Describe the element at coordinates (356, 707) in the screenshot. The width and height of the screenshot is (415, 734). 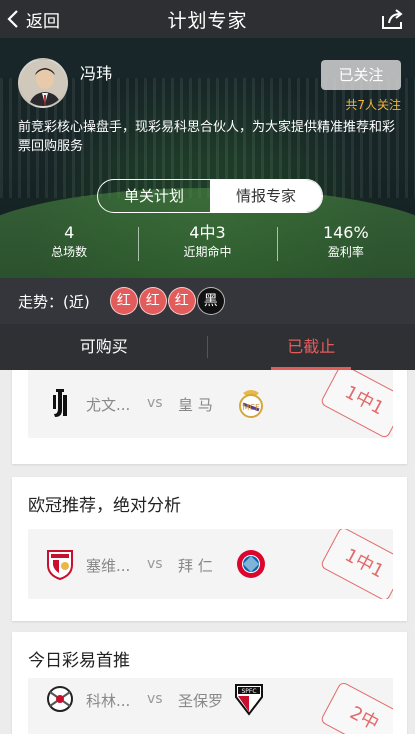
I see `result-stamp: 2中` at that location.